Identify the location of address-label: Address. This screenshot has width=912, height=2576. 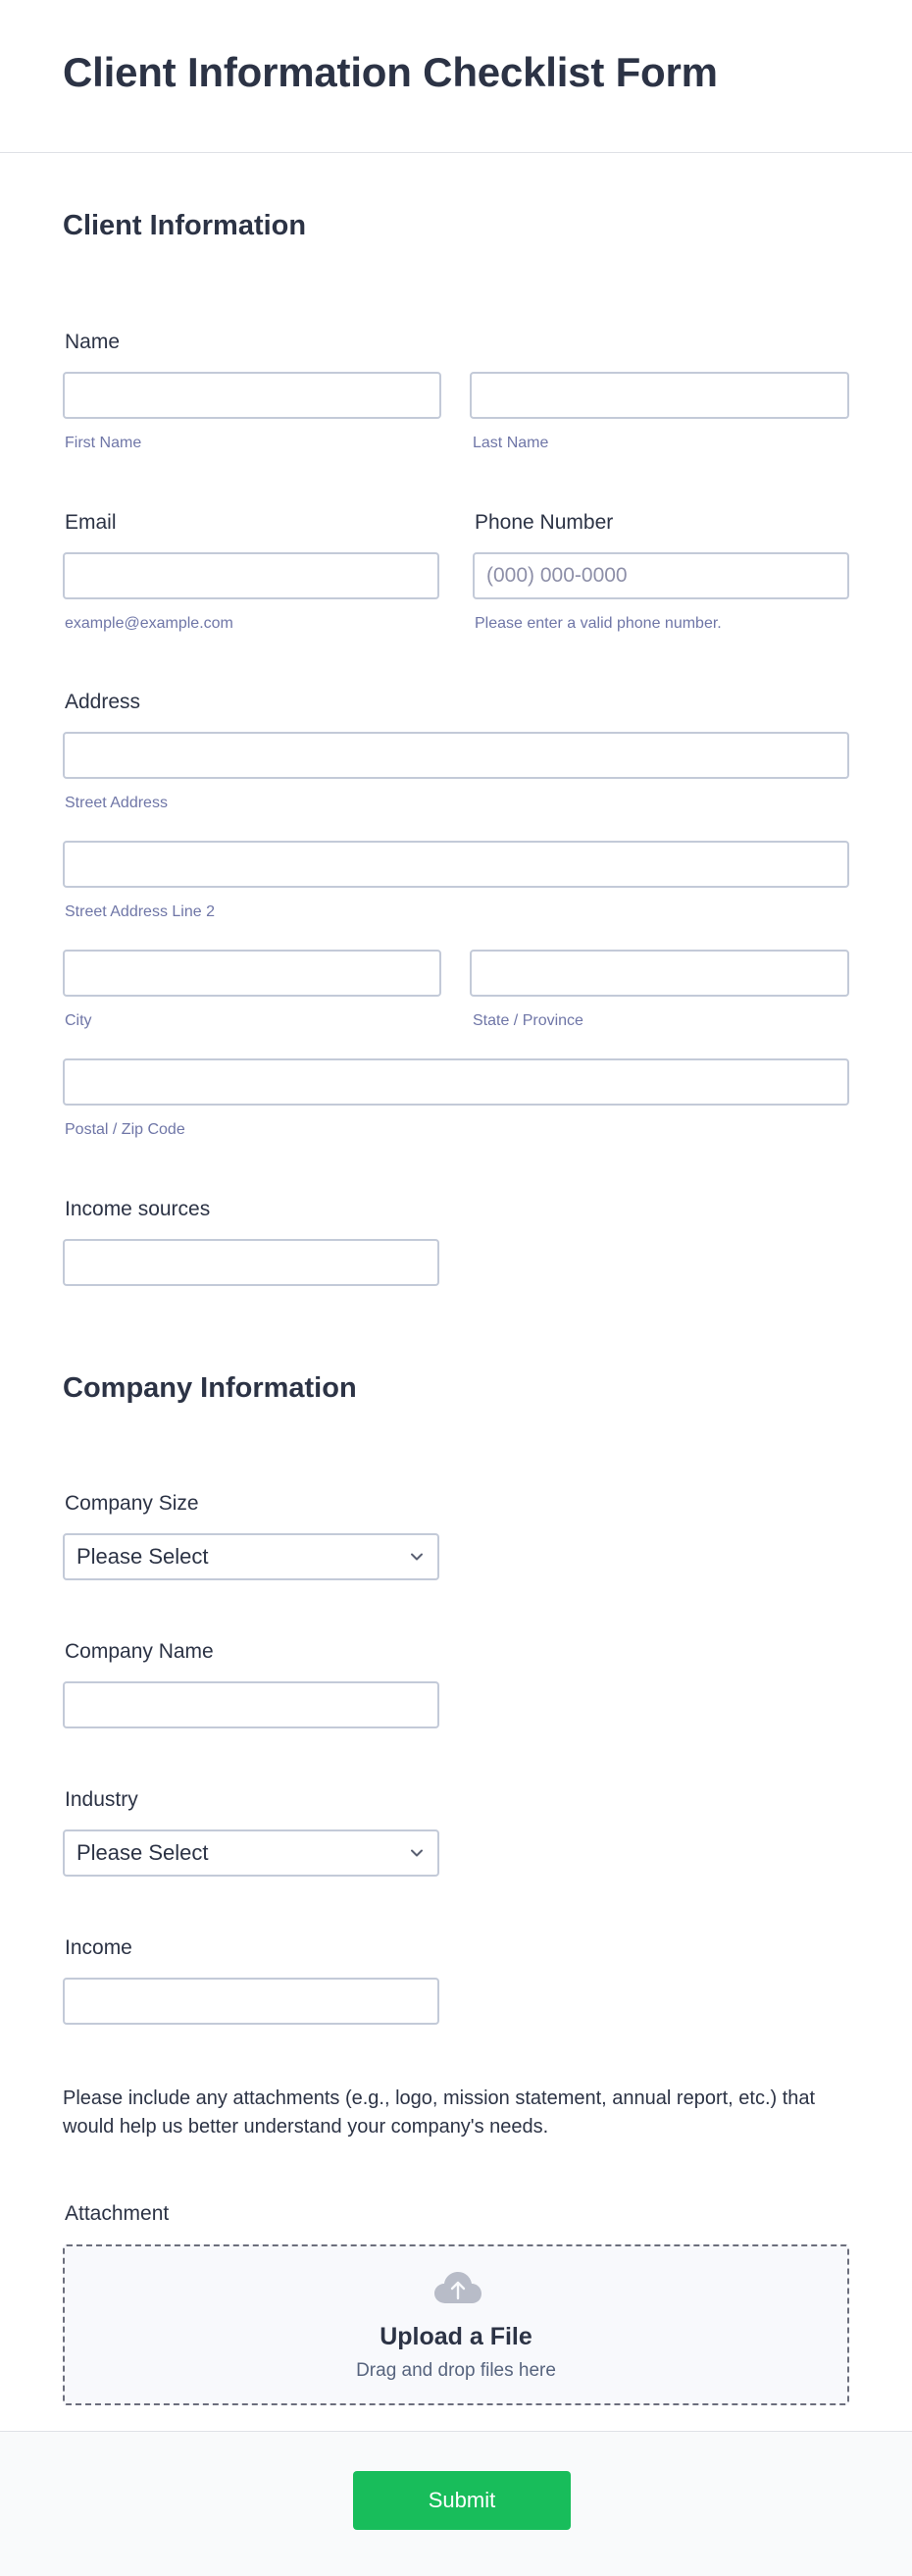
(103, 702).